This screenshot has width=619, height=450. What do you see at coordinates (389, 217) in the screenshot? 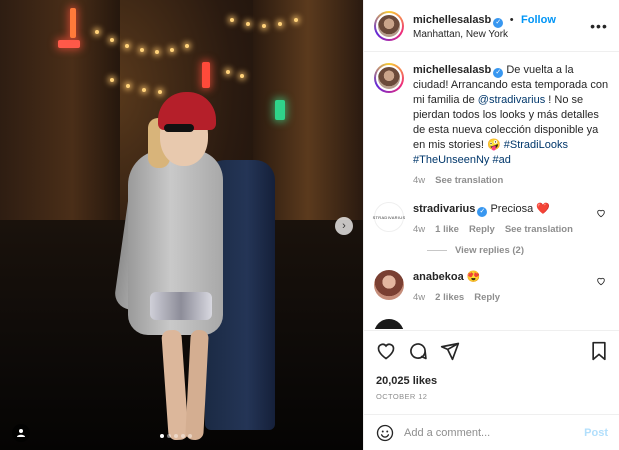
I see `avatar: STRADIVARIUS` at bounding box center [389, 217].